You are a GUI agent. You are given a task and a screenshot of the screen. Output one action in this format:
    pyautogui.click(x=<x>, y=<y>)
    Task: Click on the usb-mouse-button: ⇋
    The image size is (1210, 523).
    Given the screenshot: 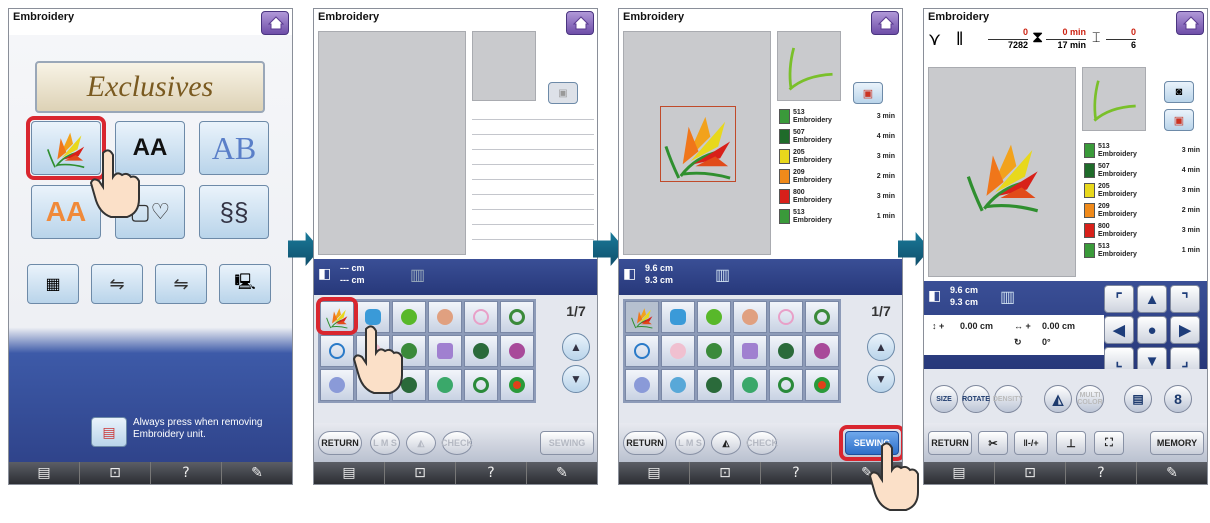 What is the action you would take?
    pyautogui.click(x=181, y=284)
    